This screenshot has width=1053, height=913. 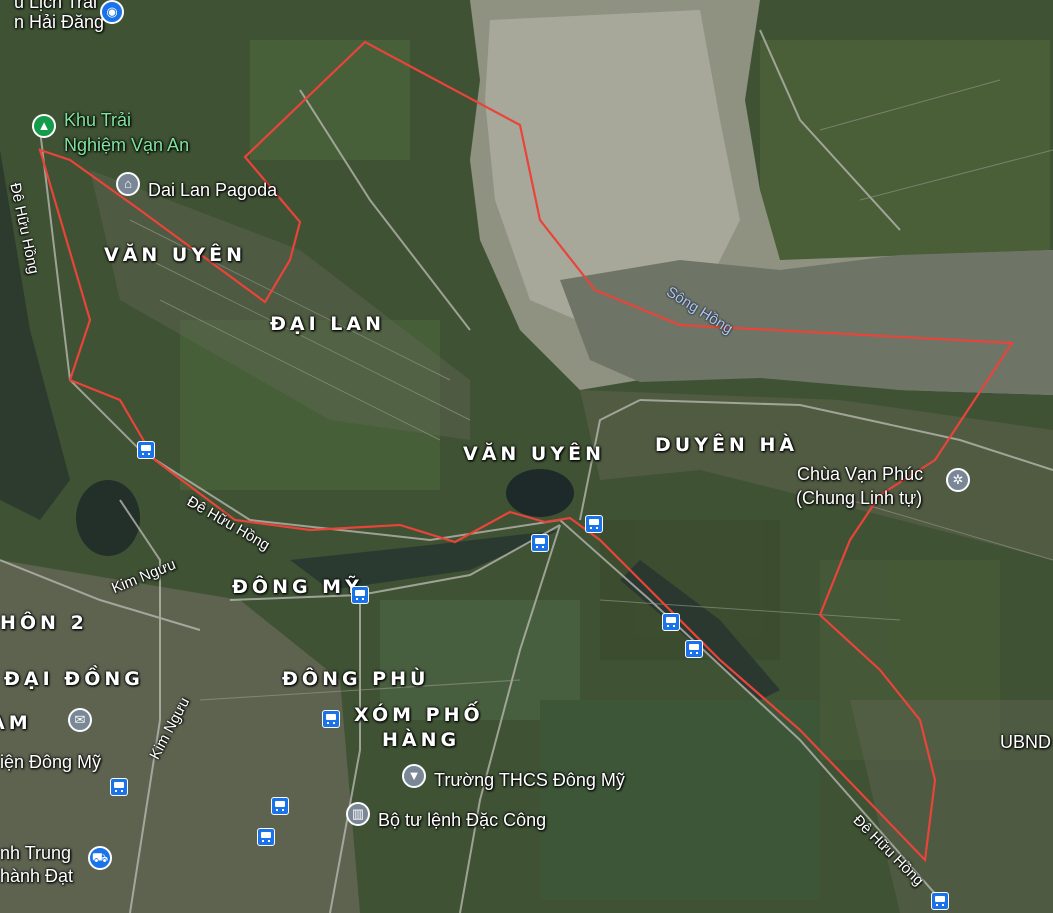 What do you see at coordinates (100, 858) in the screenshot?
I see `shopping-icon: ⛟` at bounding box center [100, 858].